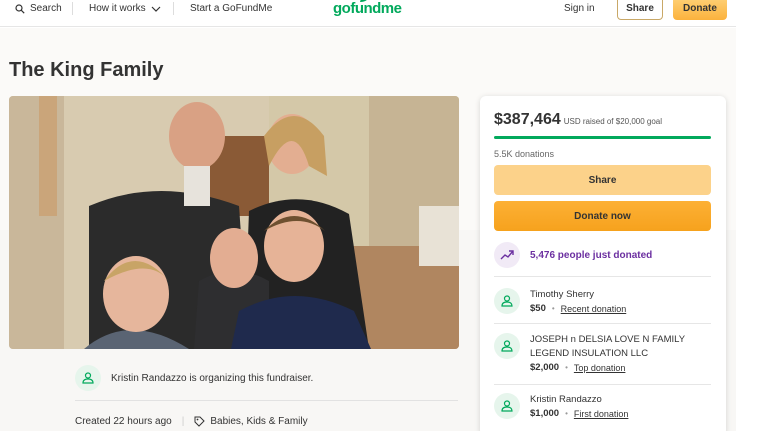 The height and width of the screenshot is (431, 768). What do you see at coordinates (545, 413) in the screenshot?
I see `donor-amount: $1,000` at bounding box center [545, 413].